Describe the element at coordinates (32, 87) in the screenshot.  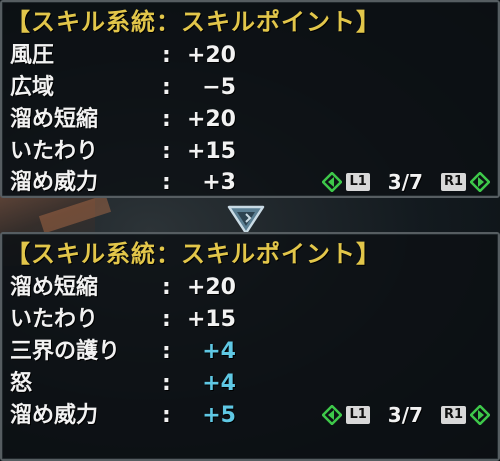
I see `skill-name: 広域` at that location.